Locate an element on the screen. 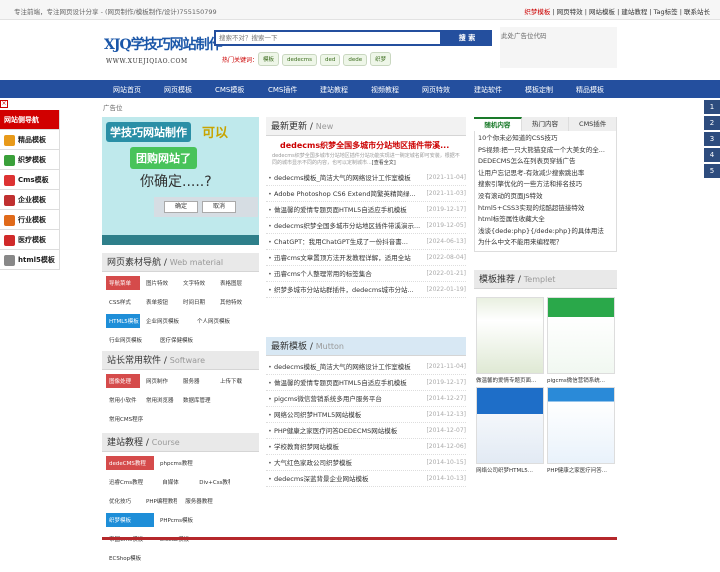 The width and height of the screenshot is (720, 572). material-tag: 表单按钮 is located at coordinates (160, 302).